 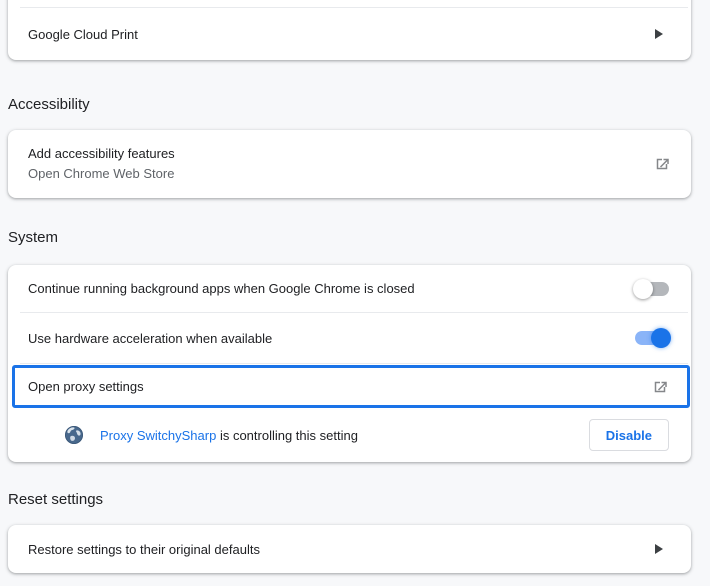 What do you see at coordinates (101, 153) in the screenshot?
I see `row-title: Add accessibility features` at bounding box center [101, 153].